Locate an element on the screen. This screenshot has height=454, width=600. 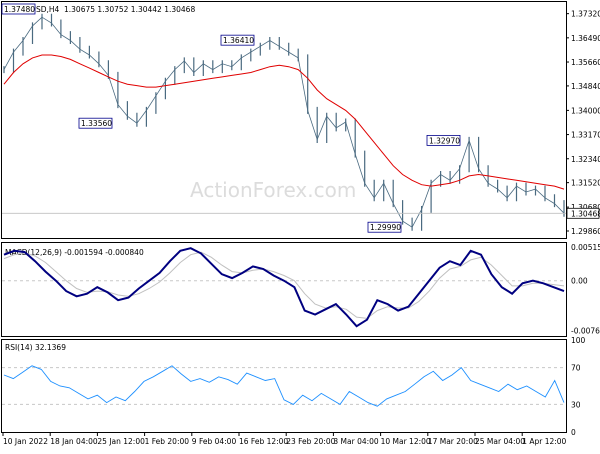
y-tick-label: 1.34000 is located at coordinates (585, 110).